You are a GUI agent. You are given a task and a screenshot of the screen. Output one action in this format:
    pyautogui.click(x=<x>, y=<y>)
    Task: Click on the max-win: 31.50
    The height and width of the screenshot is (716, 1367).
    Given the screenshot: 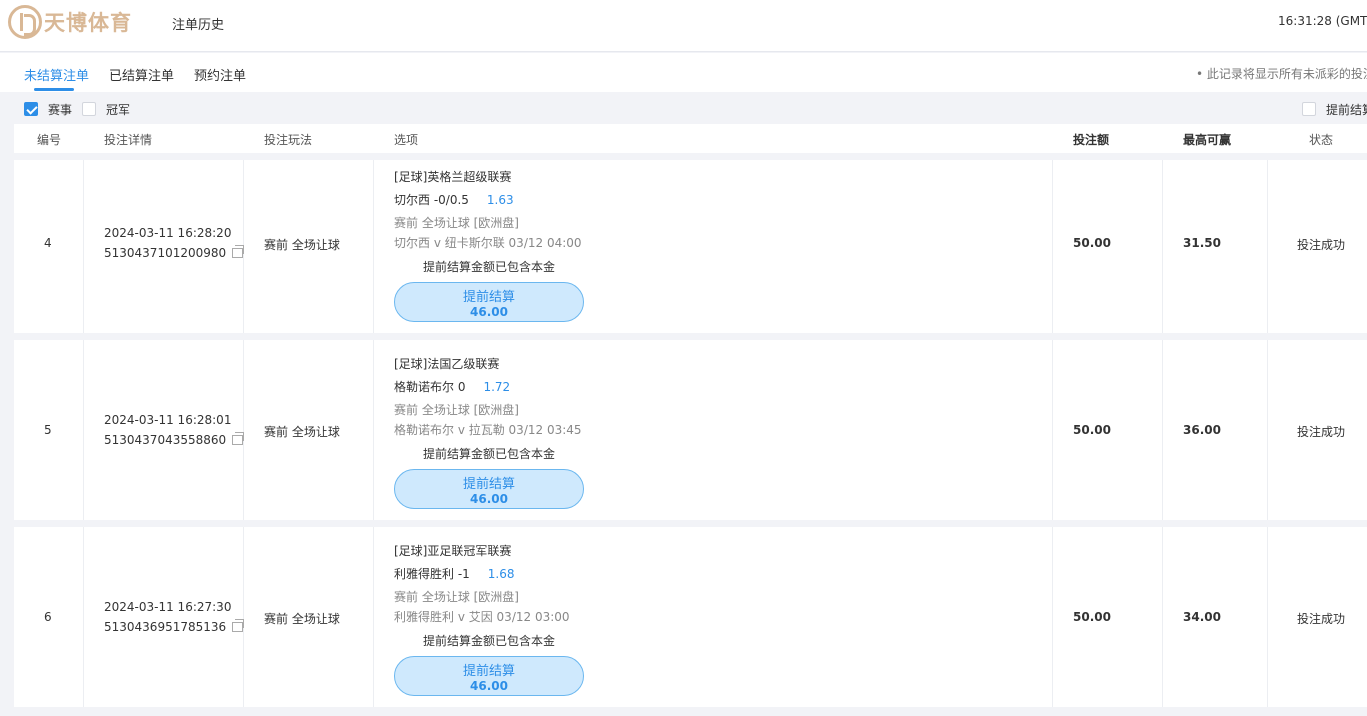 What is the action you would take?
    pyautogui.click(x=1202, y=243)
    